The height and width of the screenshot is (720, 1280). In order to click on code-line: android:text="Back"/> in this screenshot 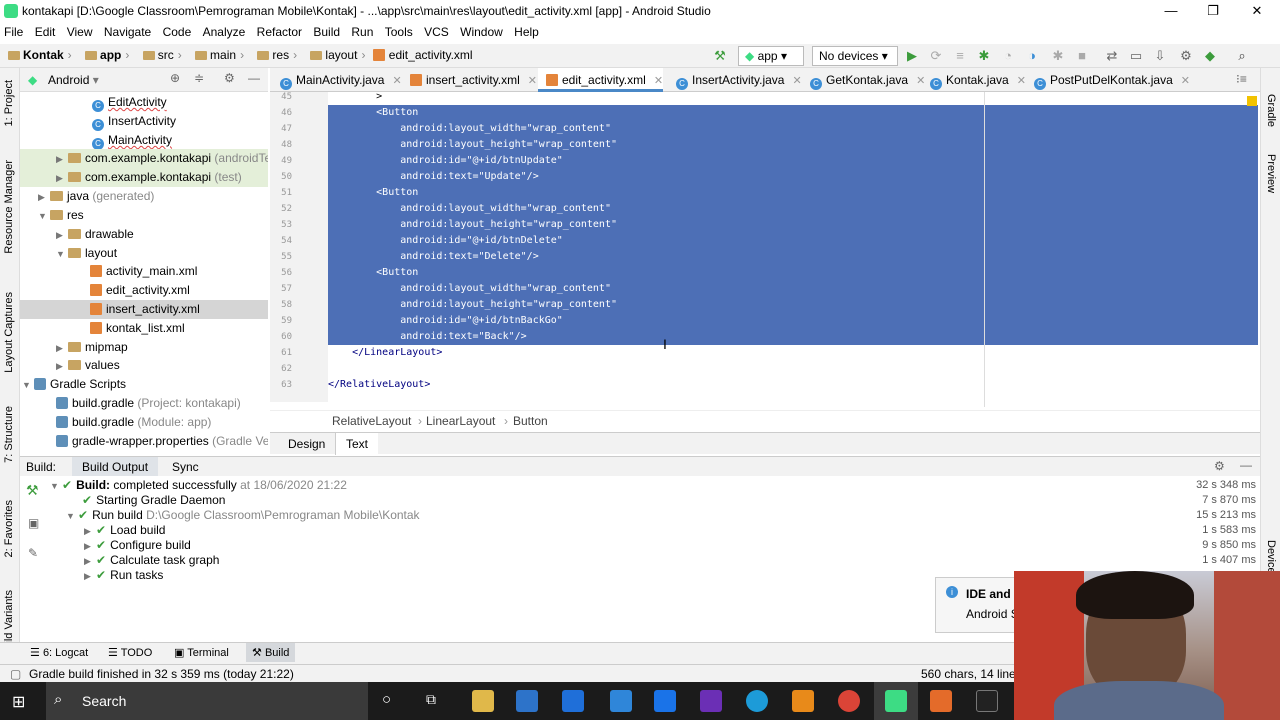, I will do `click(793, 337)`.